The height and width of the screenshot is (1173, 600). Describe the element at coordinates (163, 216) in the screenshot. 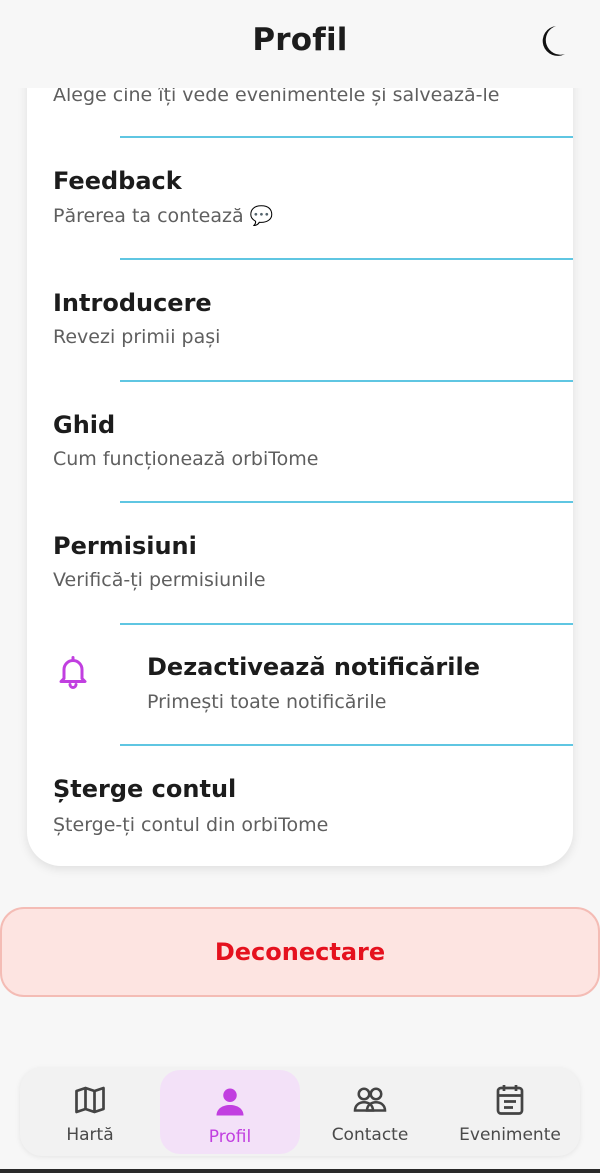

I see `settings-item-subtitle: Părerea ta contează 💬` at that location.